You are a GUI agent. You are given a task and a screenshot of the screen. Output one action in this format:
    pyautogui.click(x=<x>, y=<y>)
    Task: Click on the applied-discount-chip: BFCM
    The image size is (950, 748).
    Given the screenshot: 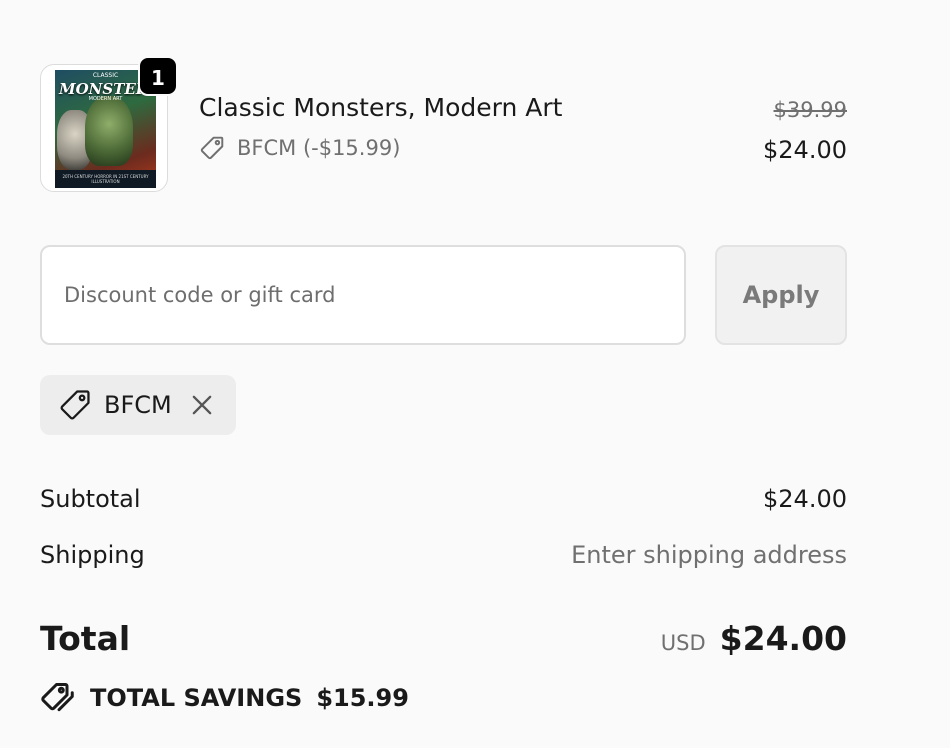 What is the action you would take?
    pyautogui.click(x=138, y=405)
    